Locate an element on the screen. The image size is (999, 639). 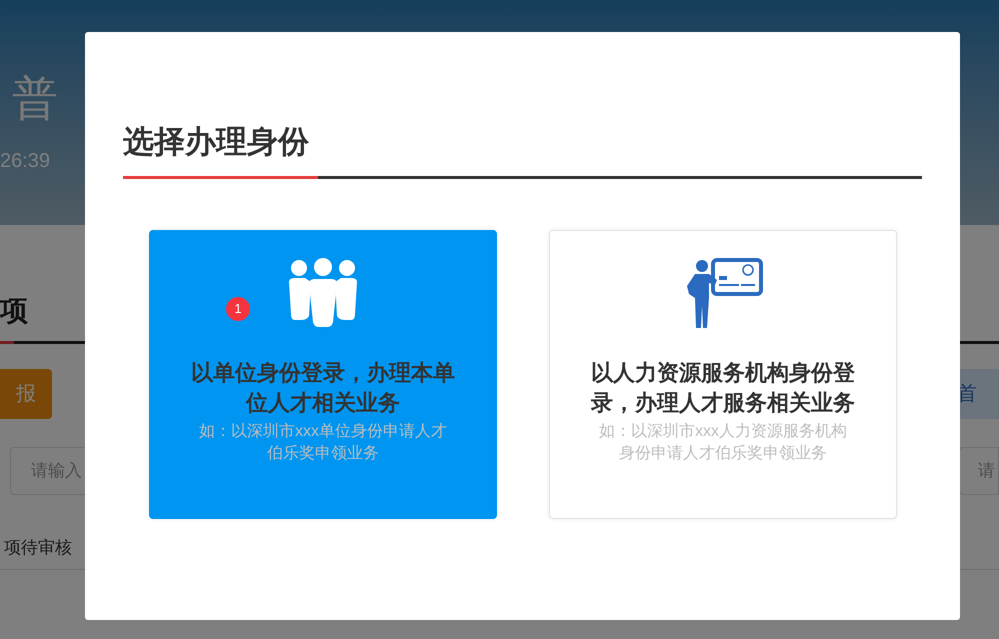
option-example: 如：以深圳市xxx人力资源服务机构身份申请人才伯乐奖申领业务 is located at coordinates (723, 443).